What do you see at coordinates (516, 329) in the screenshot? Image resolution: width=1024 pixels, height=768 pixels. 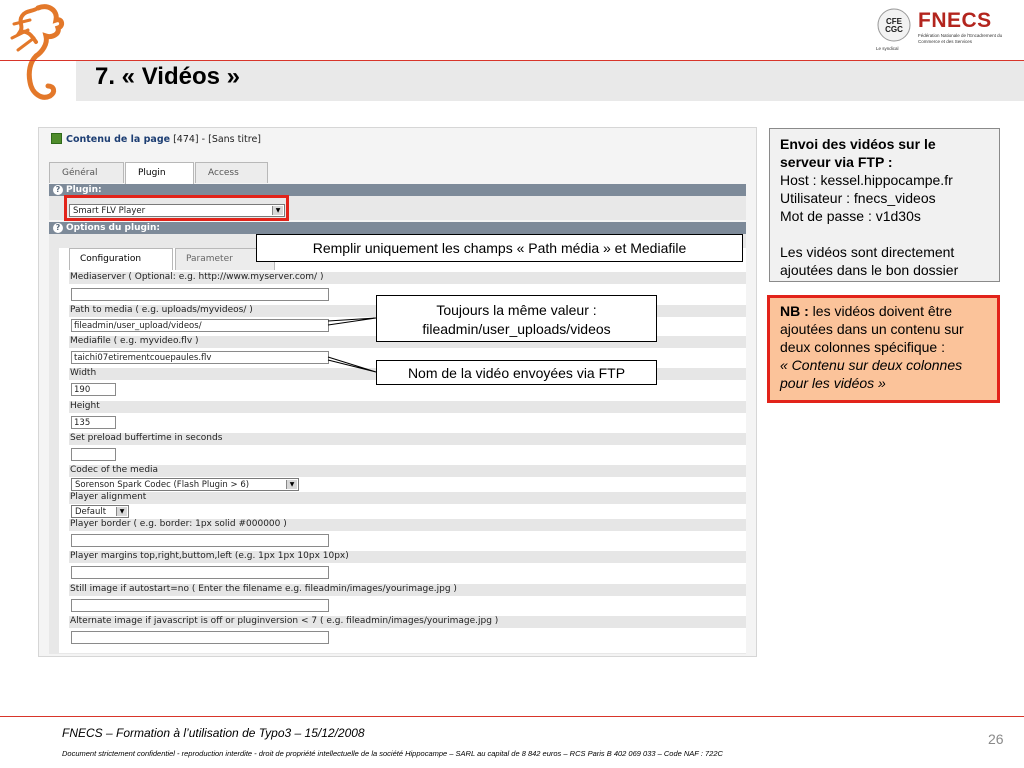 I see `callout-same-value-line2: fileadmin/user_uploads/videos` at bounding box center [516, 329].